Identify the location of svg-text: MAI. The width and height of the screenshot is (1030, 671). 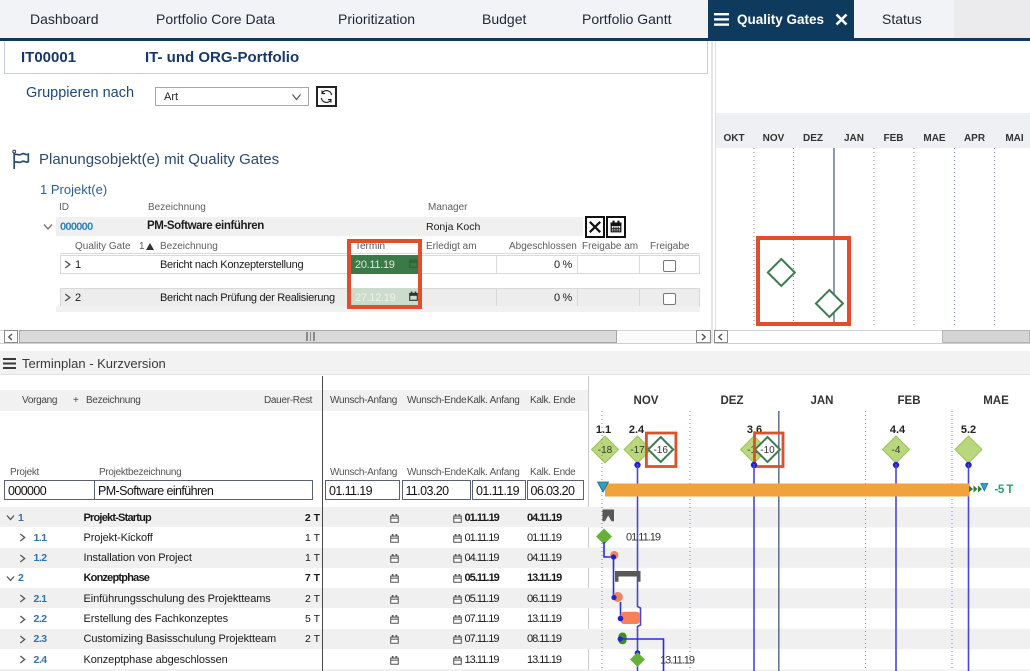
(1014, 138).